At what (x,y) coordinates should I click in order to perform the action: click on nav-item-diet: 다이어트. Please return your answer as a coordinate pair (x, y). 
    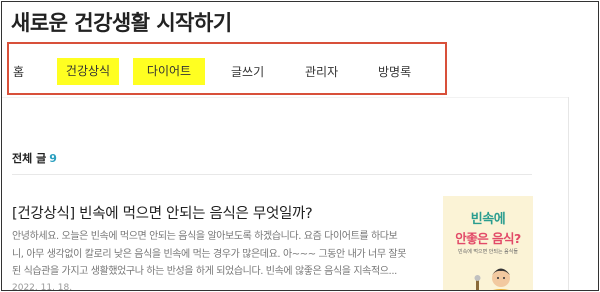
    Looking at the image, I should click on (169, 71).